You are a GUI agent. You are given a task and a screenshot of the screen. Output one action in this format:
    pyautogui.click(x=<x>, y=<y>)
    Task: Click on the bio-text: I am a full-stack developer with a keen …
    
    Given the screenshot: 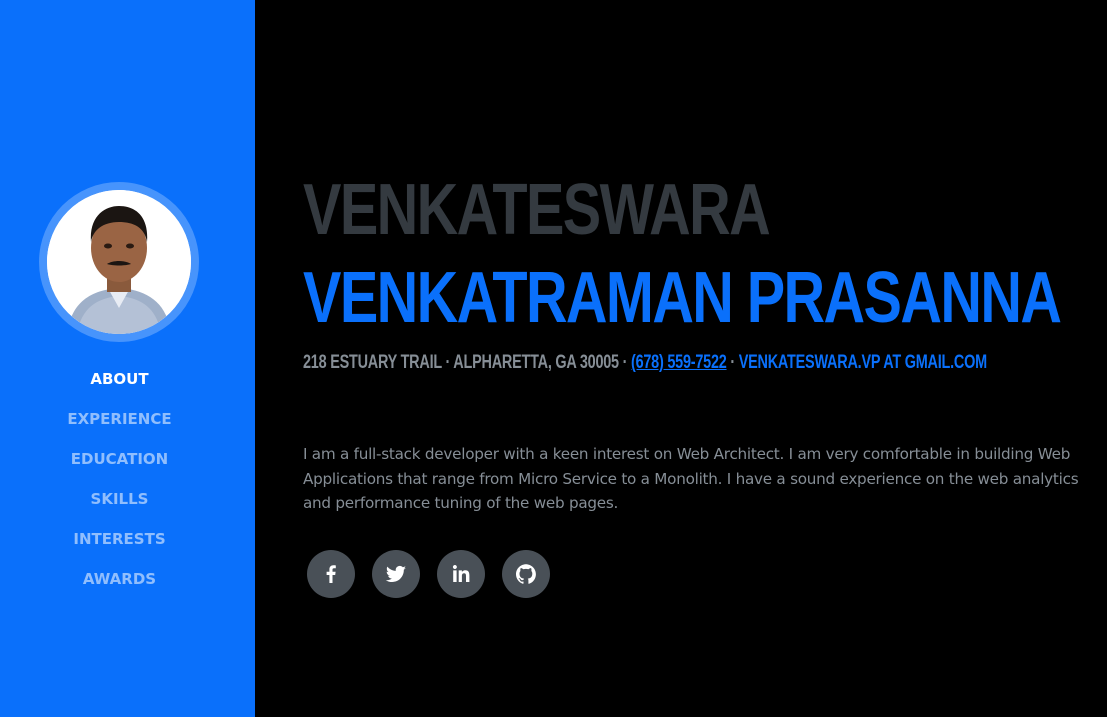 What is the action you would take?
    pyautogui.click(x=691, y=479)
    